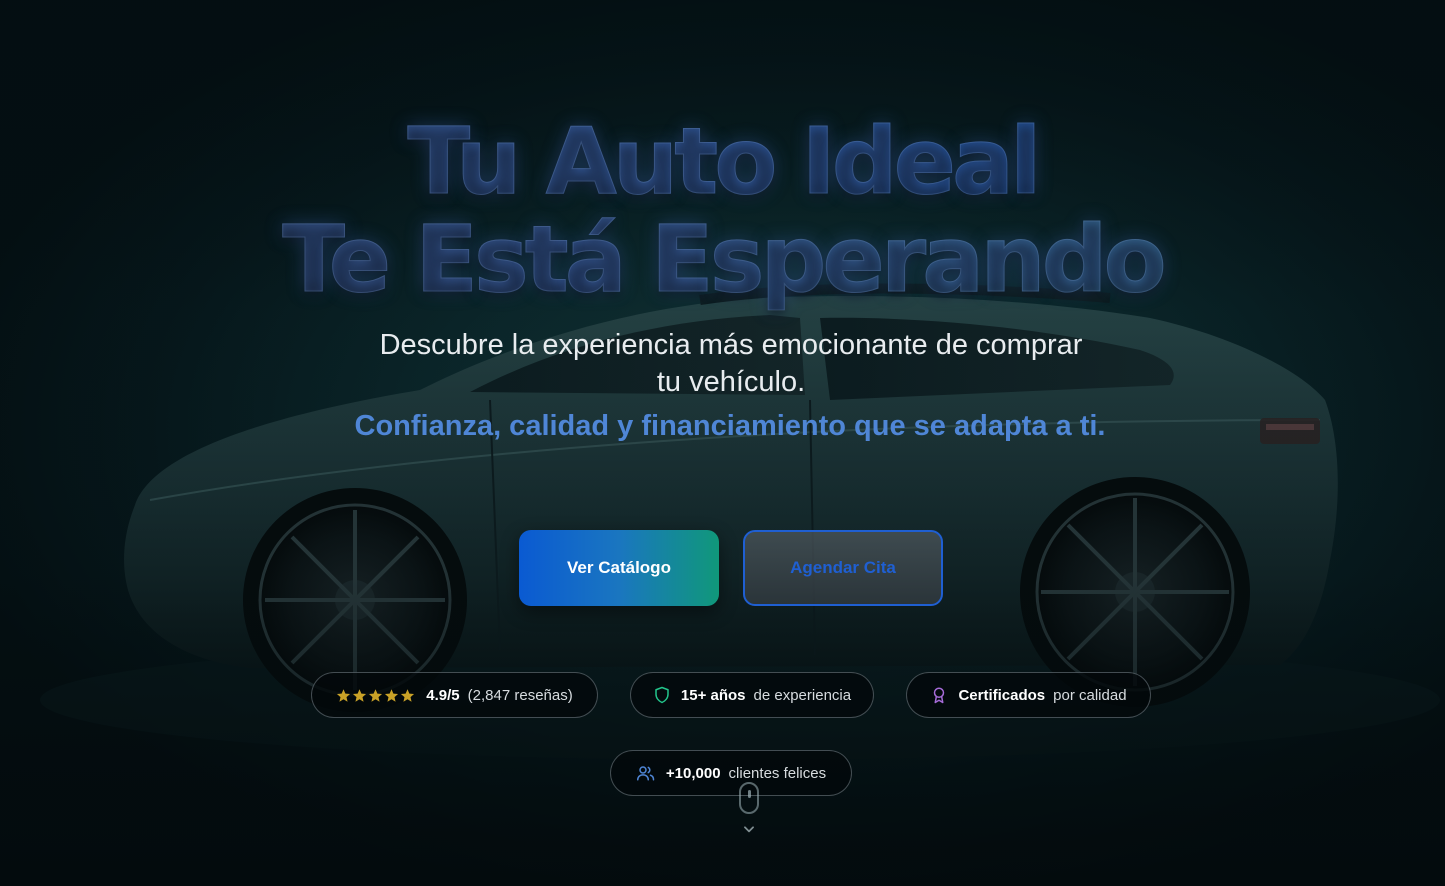 The image size is (1445, 886). Describe the element at coordinates (722, 161) in the screenshot. I see `hero-title-line1: Tu Auto Ideal` at that location.